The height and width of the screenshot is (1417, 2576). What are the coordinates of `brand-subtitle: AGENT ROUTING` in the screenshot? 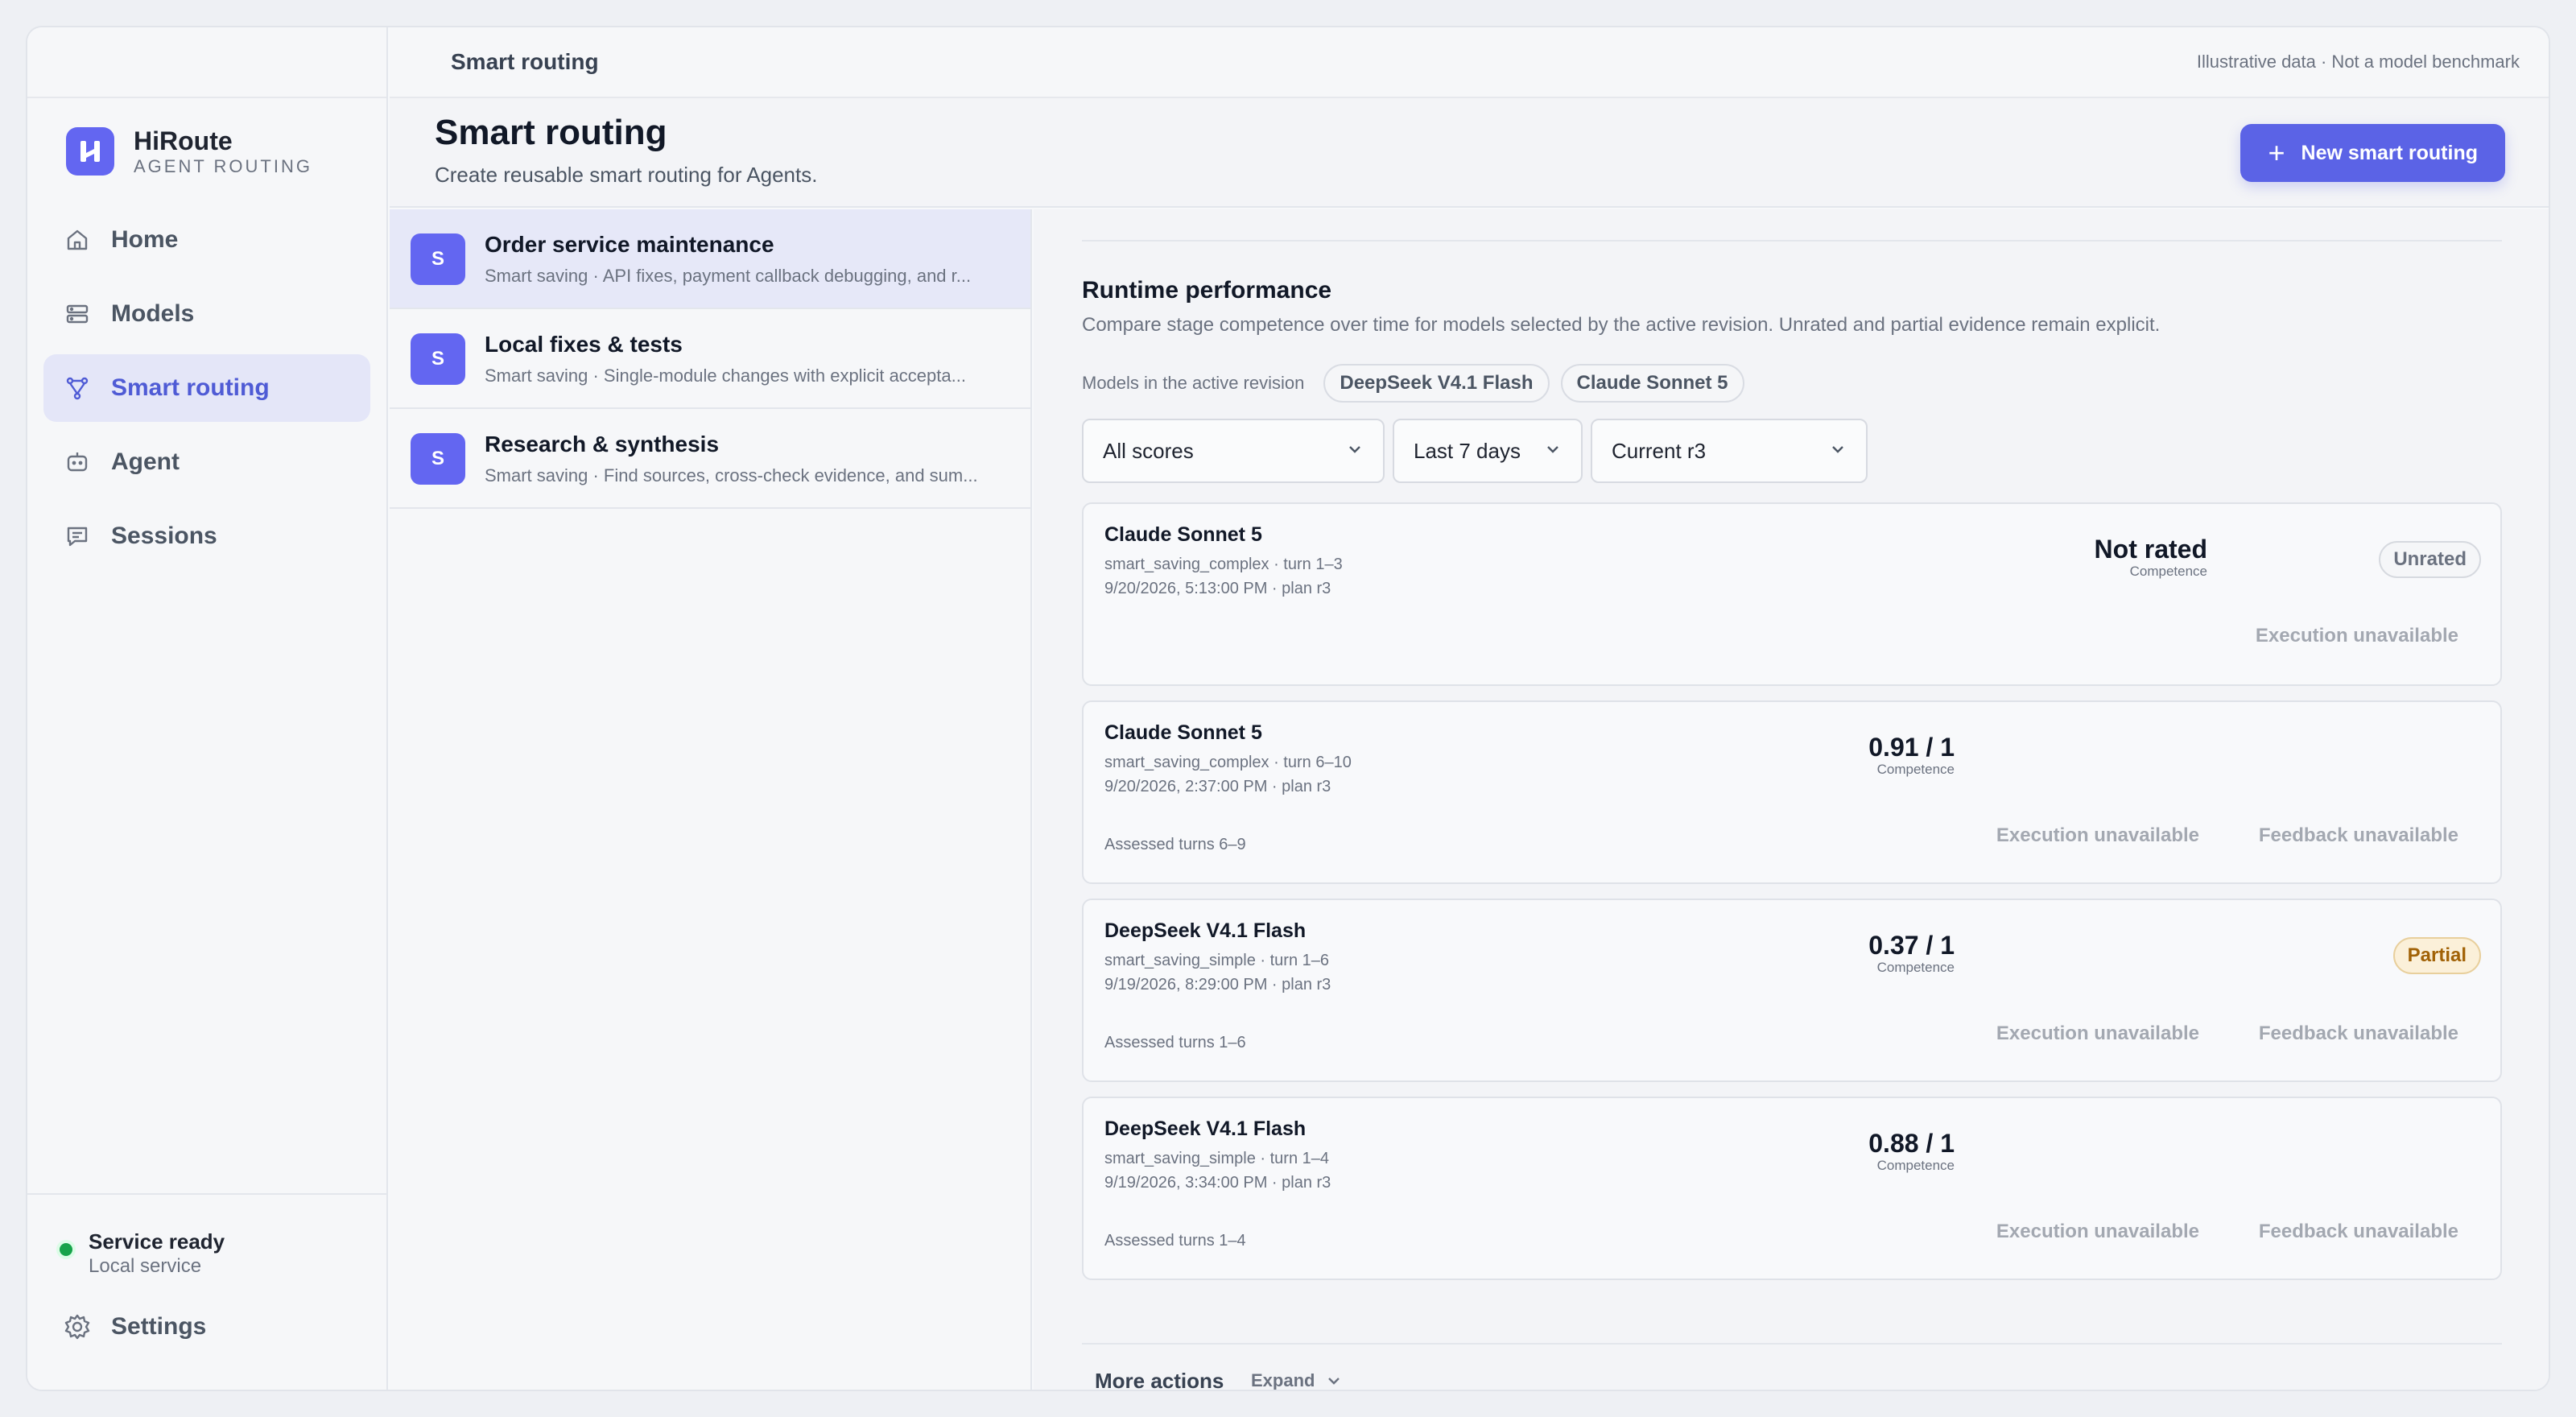 It's located at (223, 166).